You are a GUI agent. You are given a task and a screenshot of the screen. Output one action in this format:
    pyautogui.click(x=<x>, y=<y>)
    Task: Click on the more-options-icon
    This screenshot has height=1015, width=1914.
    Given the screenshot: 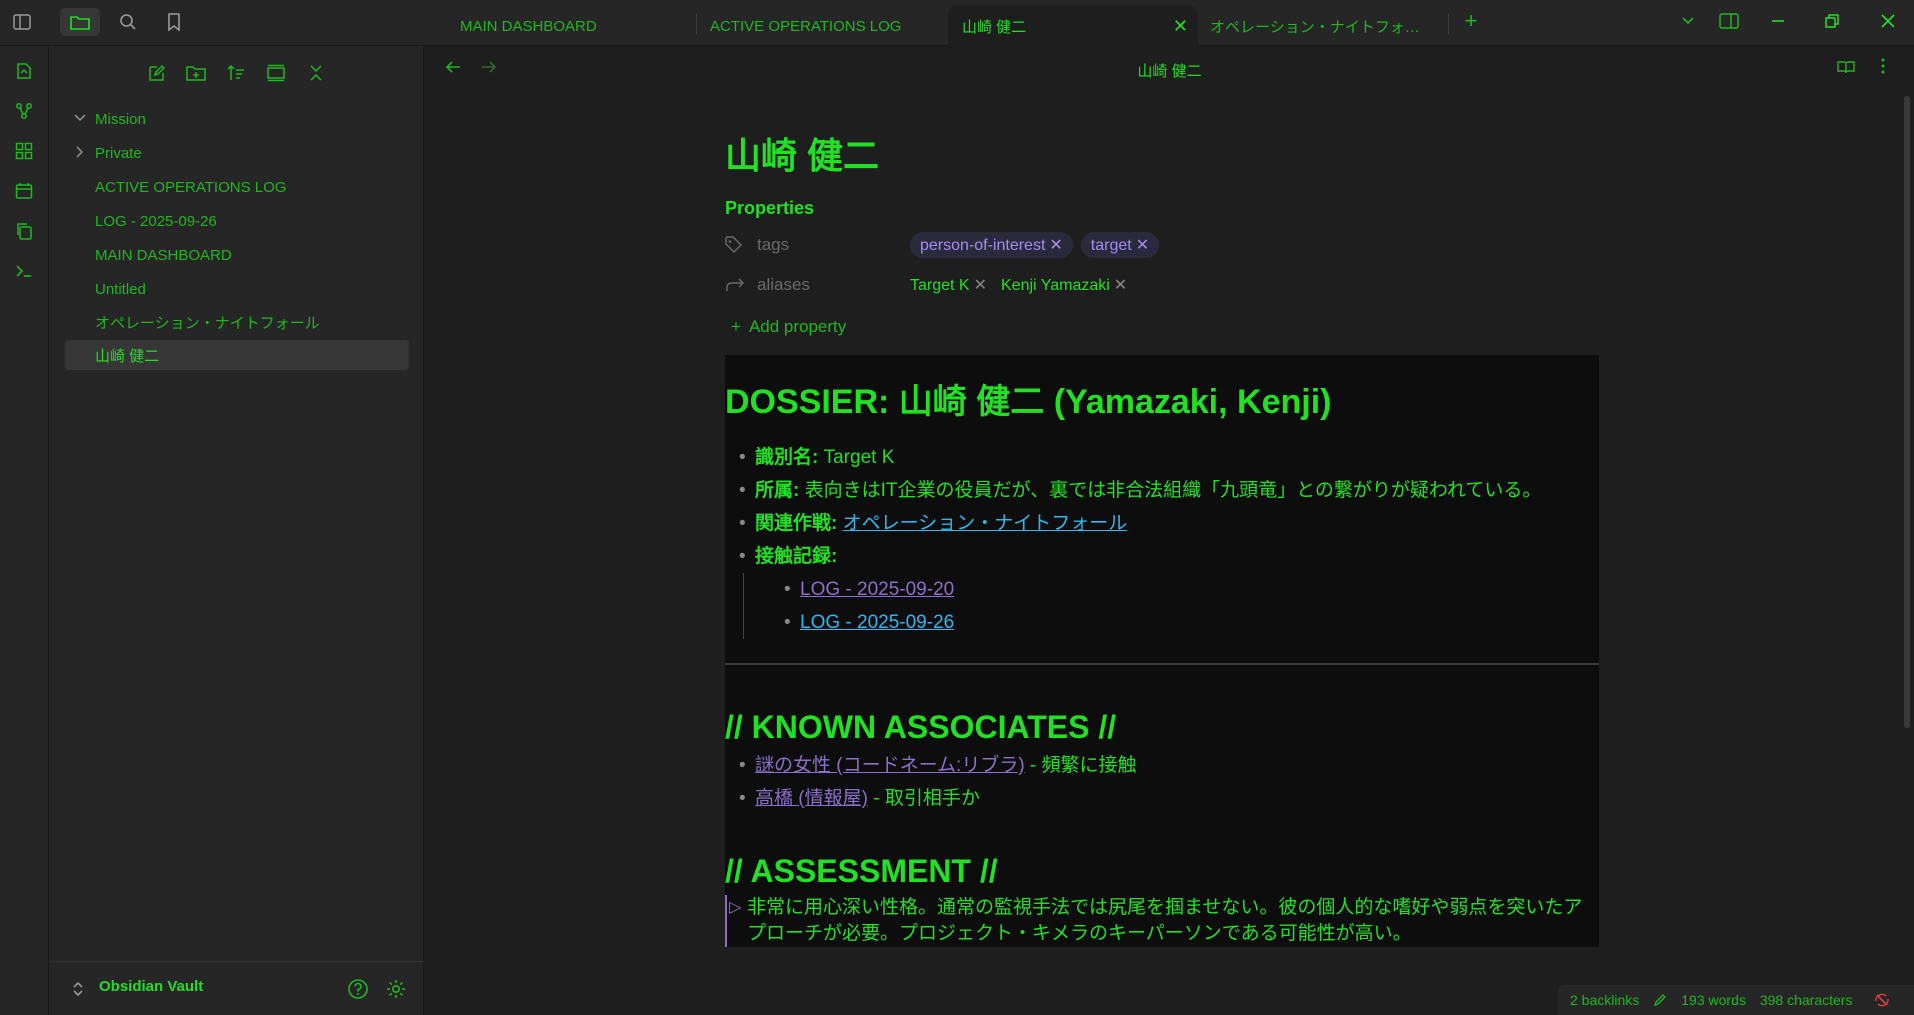 What is the action you would take?
    pyautogui.click(x=1883, y=68)
    